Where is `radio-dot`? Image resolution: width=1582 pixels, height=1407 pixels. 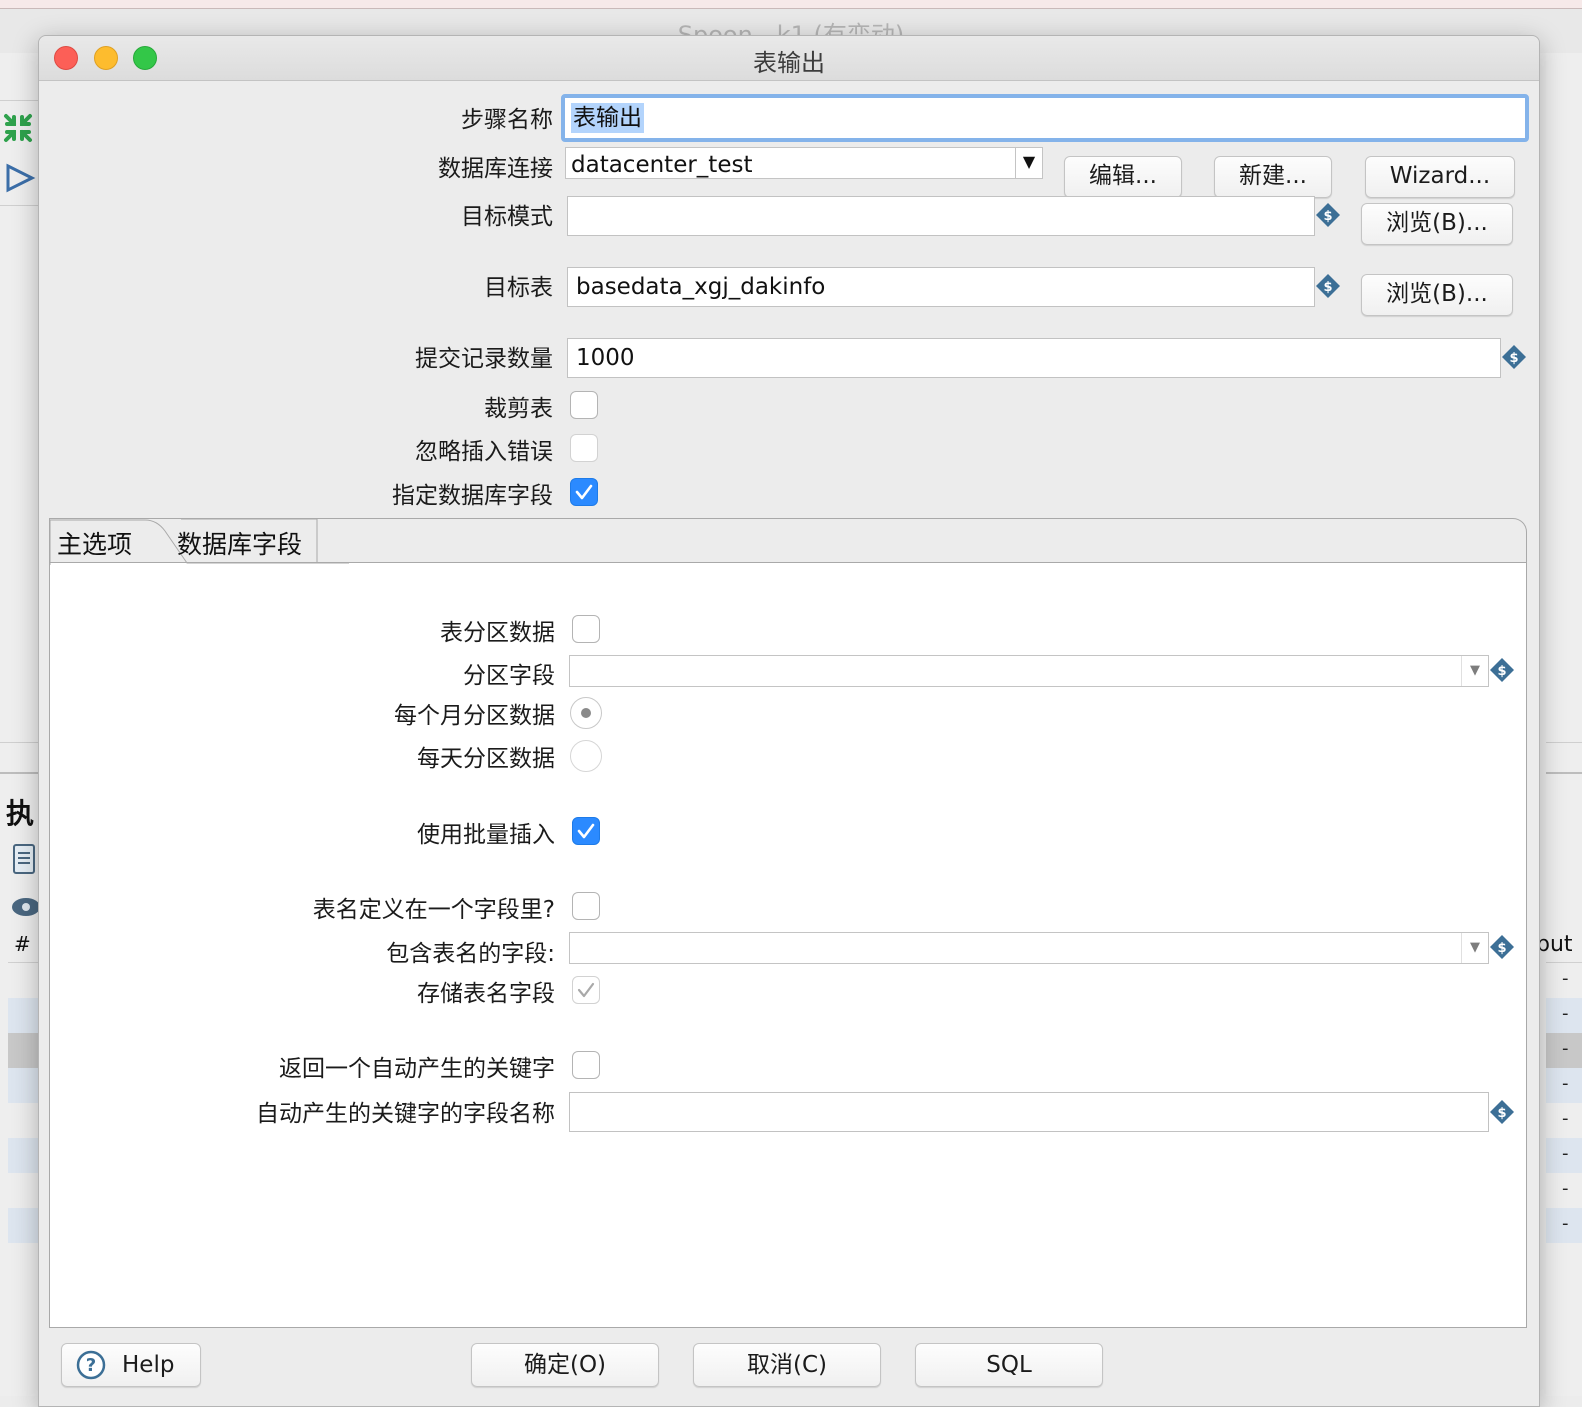
radio-dot is located at coordinates (586, 713).